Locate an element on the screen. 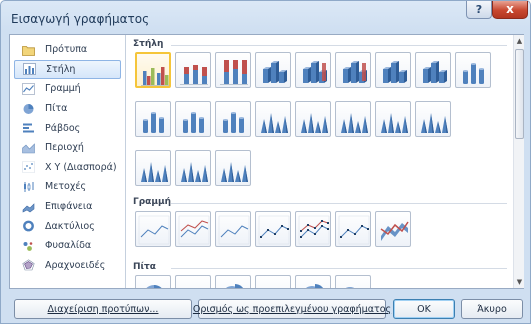 This screenshot has width=531, height=324. sidebar-item-label: Περιοχή is located at coordinates (64, 148).